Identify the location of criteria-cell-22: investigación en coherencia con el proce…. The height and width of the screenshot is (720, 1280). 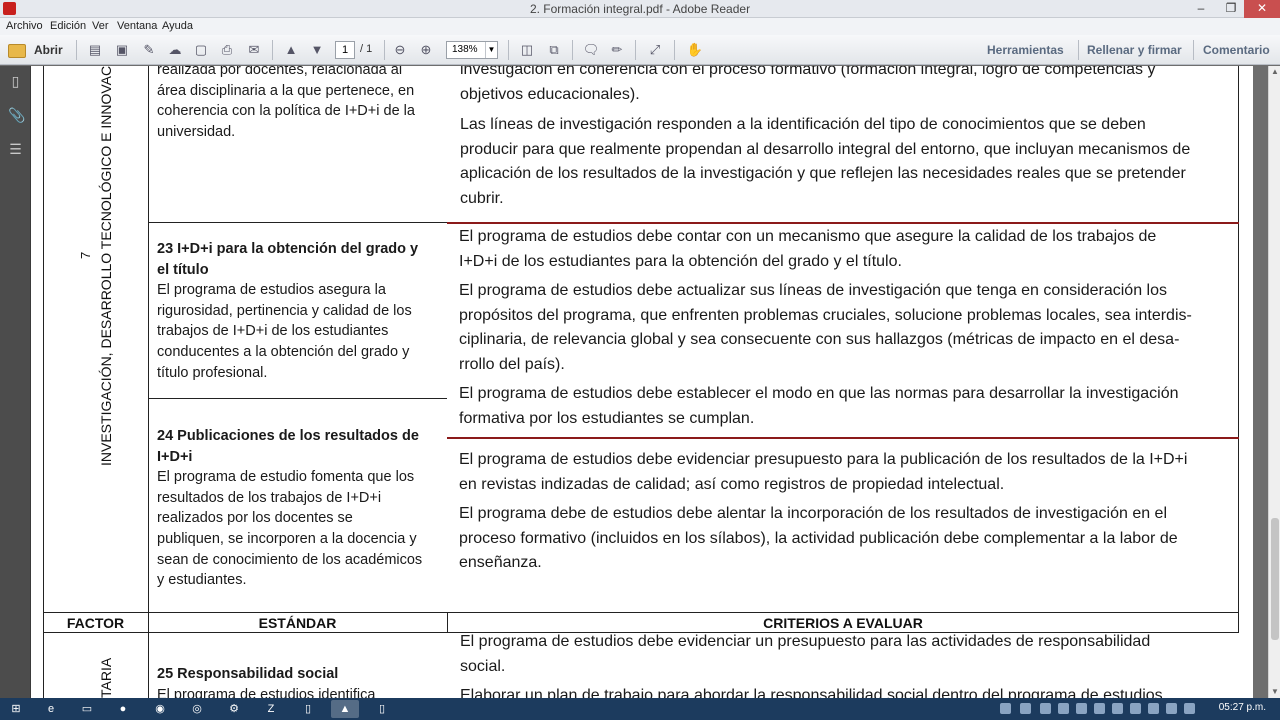
(825, 136).